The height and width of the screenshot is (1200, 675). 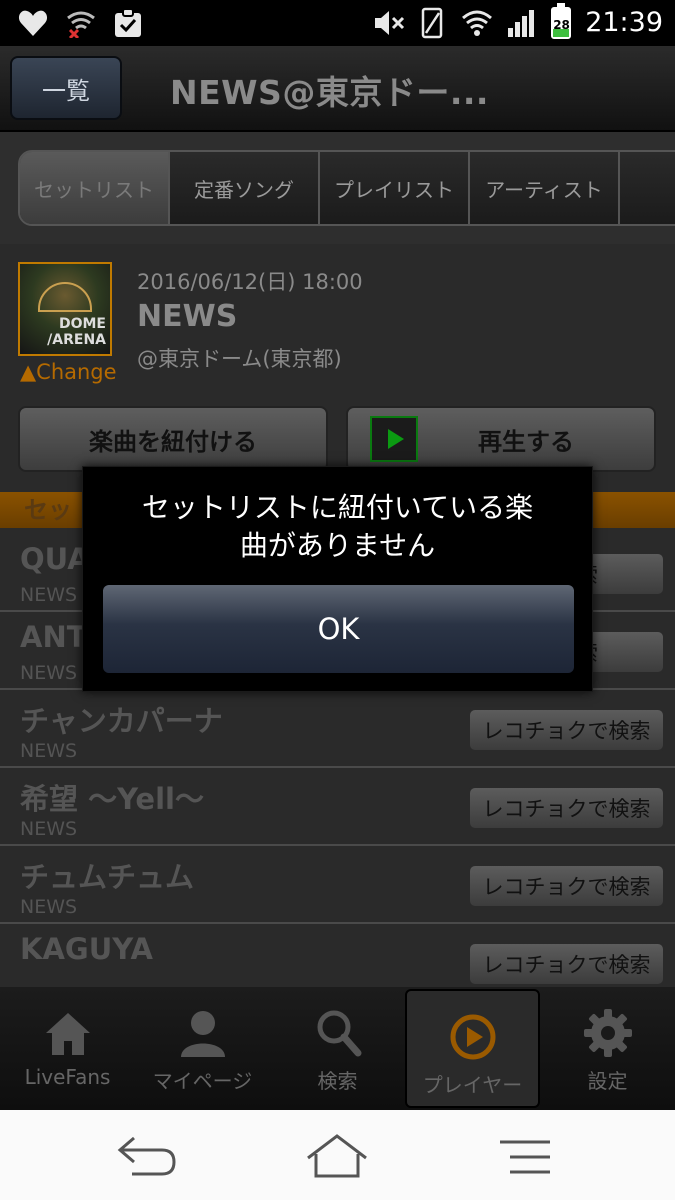 I want to click on system-navigation-bar, so click(x=337, y=1155).